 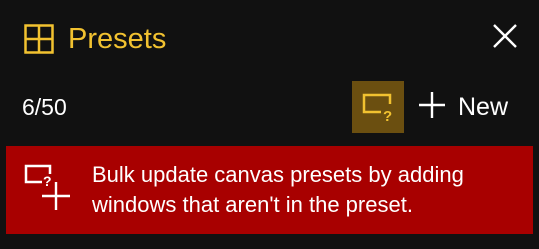 I want to click on new-button-label: New, so click(x=483, y=107).